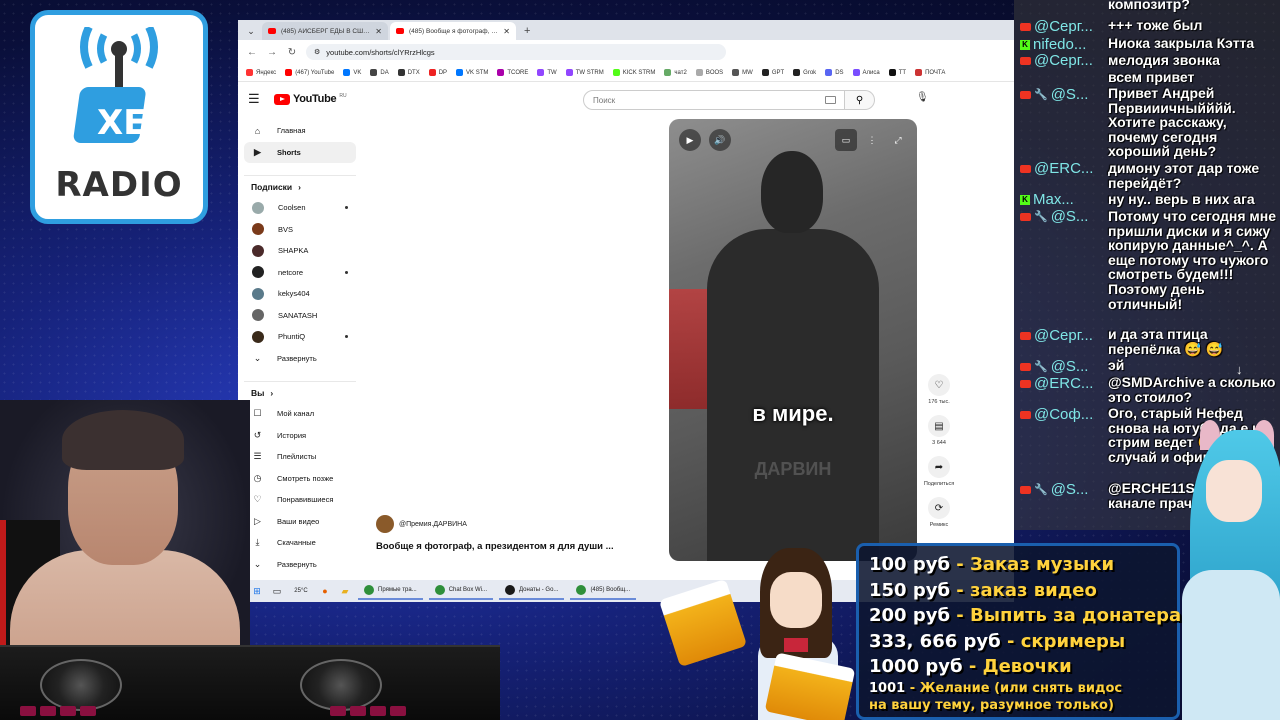  Describe the element at coordinates (897, 72) in the screenshot. I see `bookmark-item: TT` at that location.